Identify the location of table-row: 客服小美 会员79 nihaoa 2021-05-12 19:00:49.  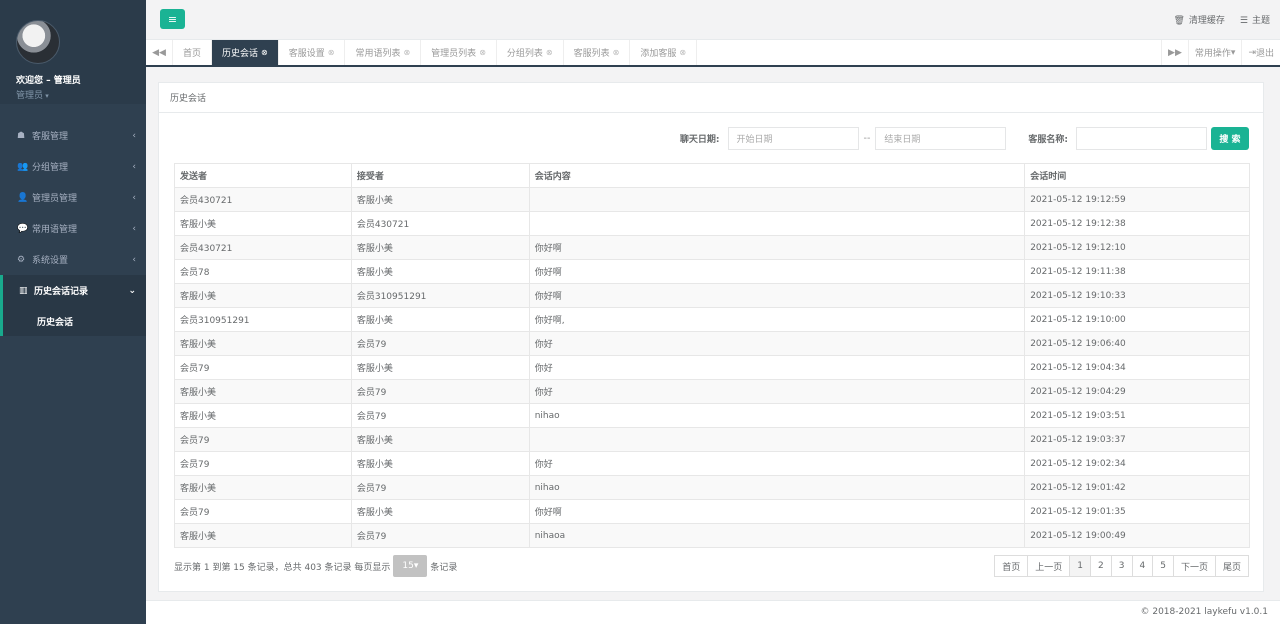
(712, 535).